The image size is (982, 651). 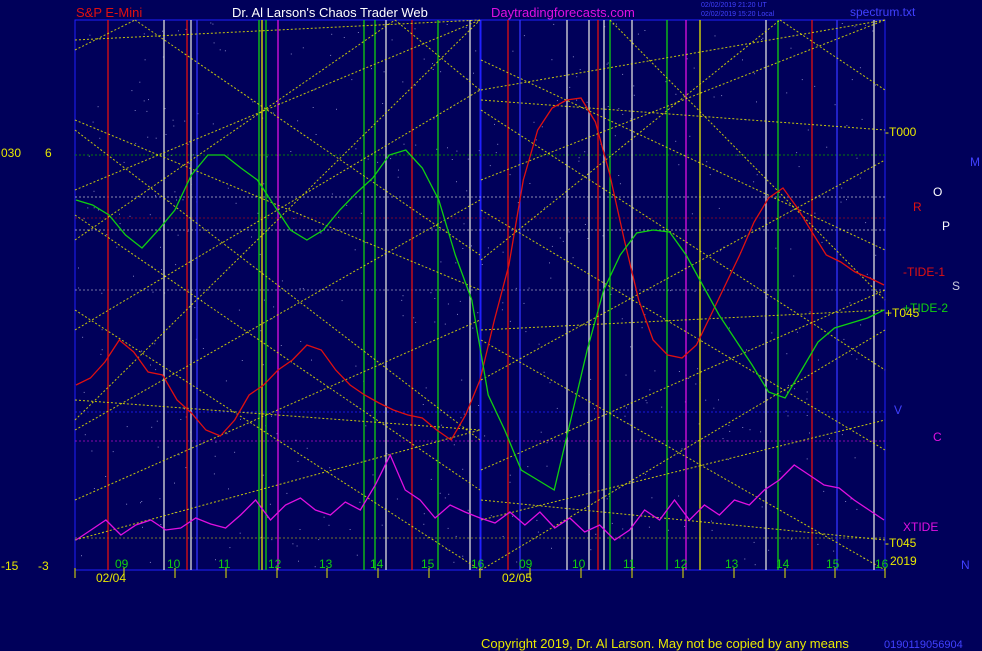 What do you see at coordinates (956, 286) in the screenshot?
I see `label-s-right: S` at bounding box center [956, 286].